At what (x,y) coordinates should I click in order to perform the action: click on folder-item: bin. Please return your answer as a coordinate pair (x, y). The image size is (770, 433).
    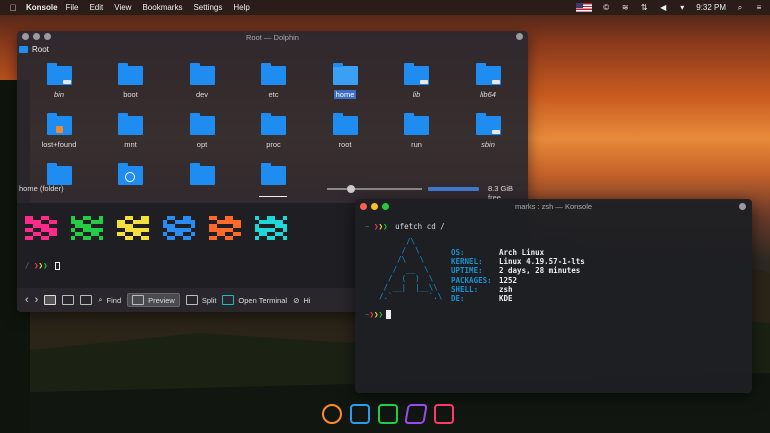
    Looking at the image, I should click on (59, 81).